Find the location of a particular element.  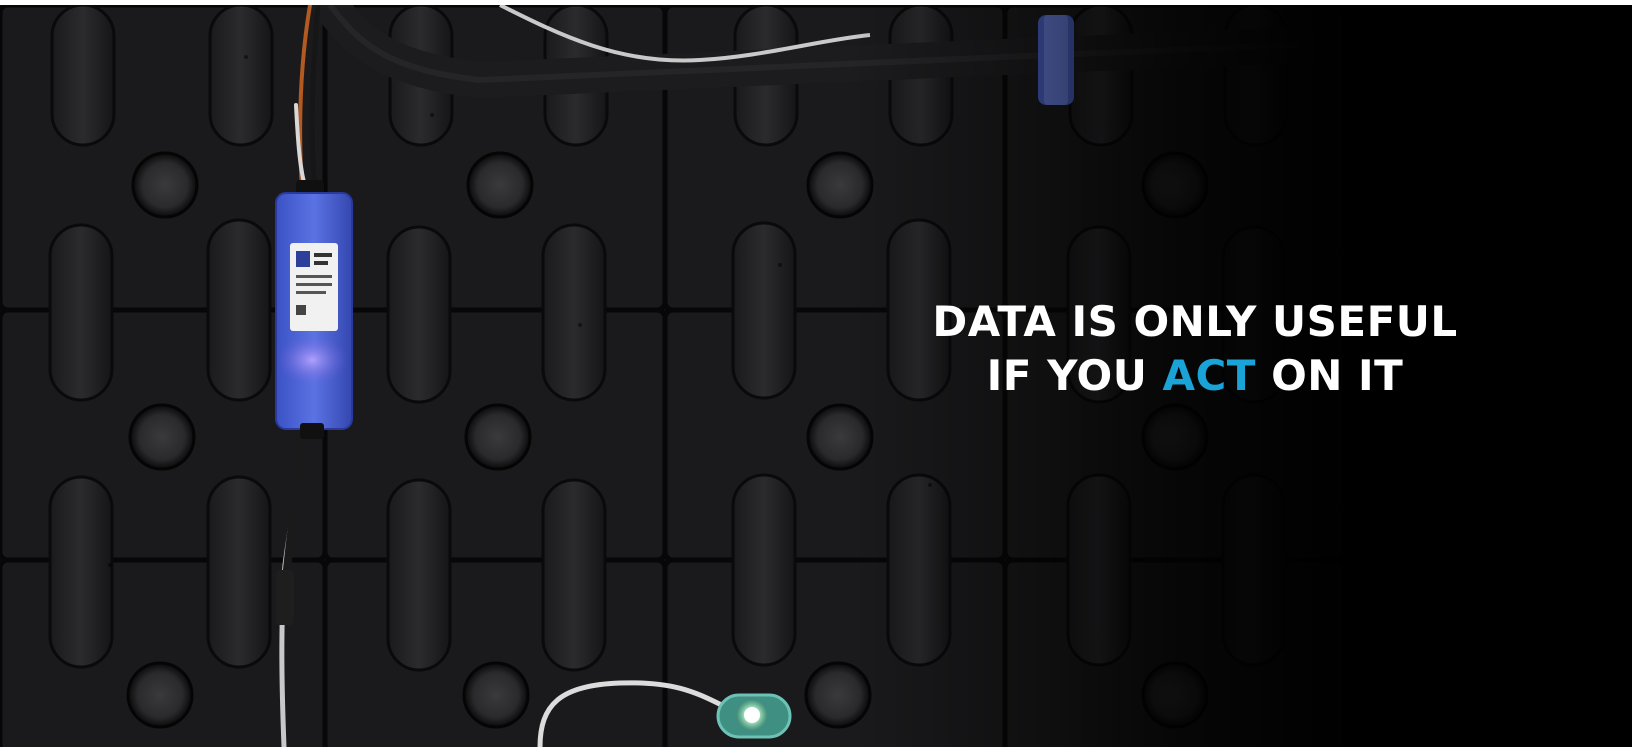

indicator-led is located at coordinates (754, 716).